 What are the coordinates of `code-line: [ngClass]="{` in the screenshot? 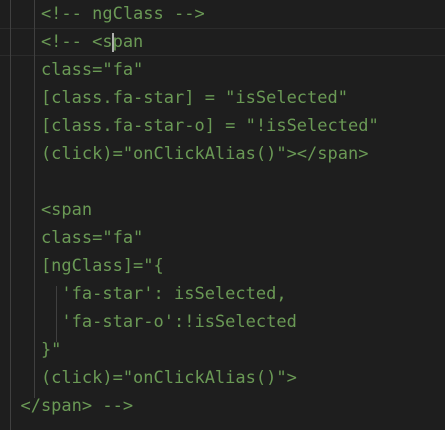 It's located at (82, 266).